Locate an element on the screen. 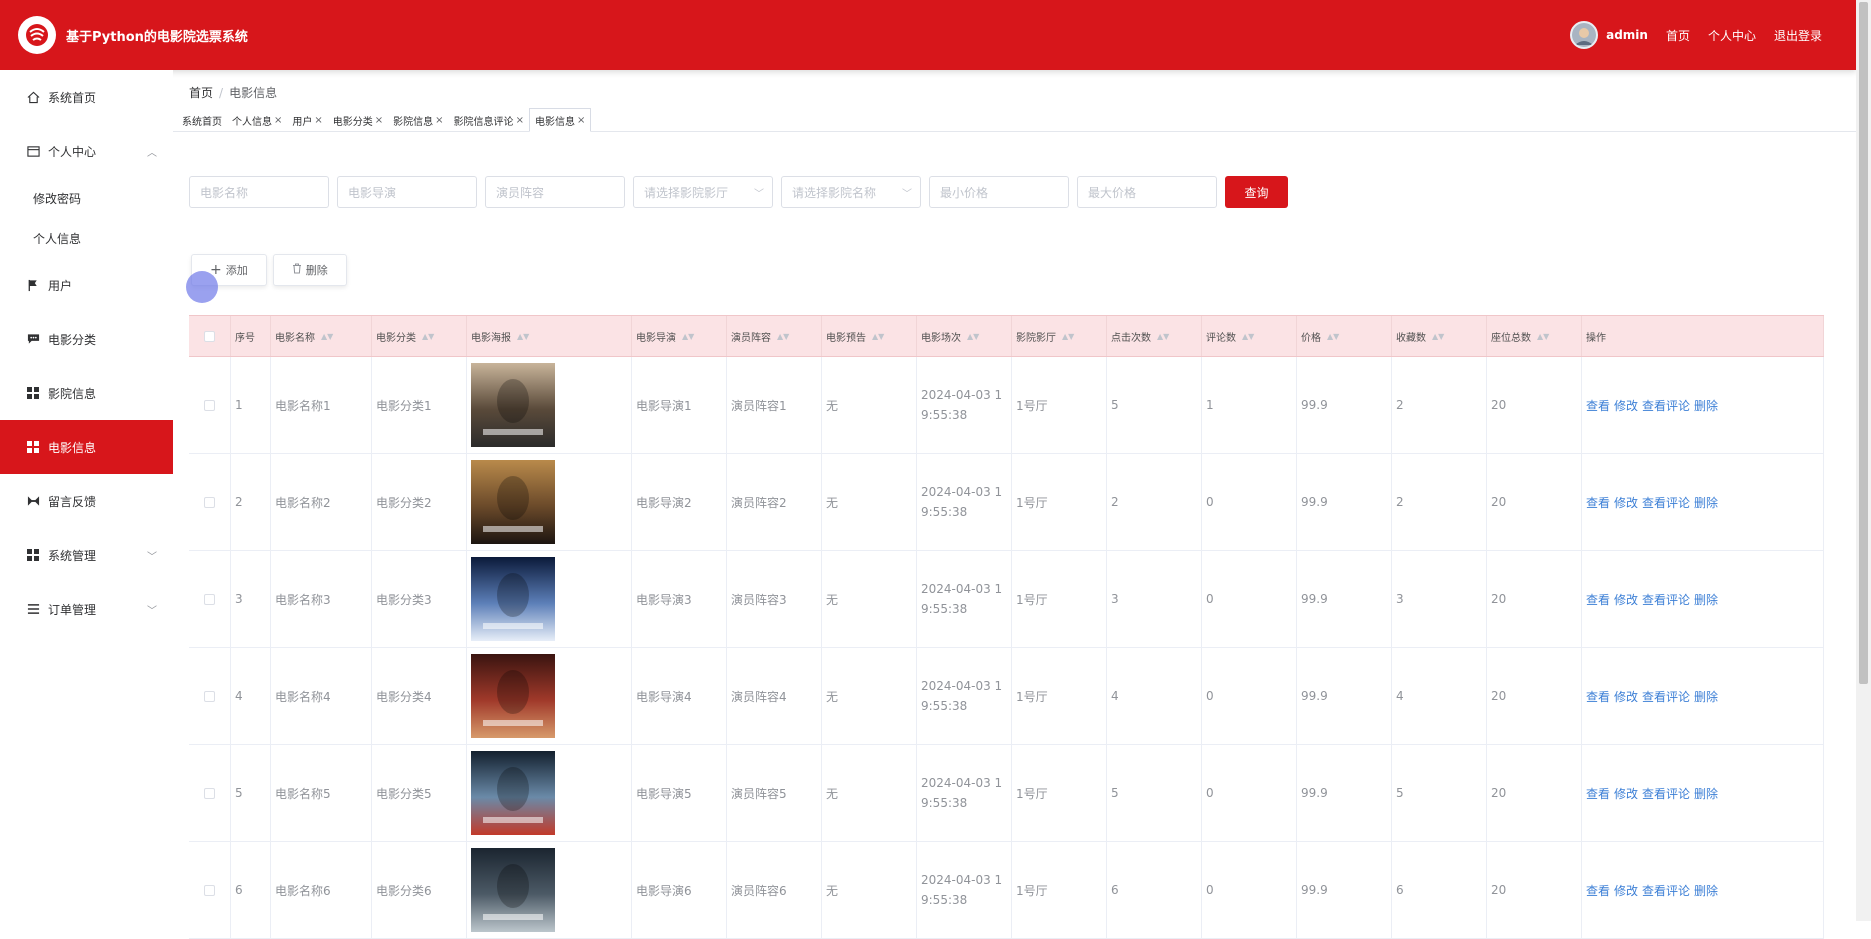 This screenshot has width=1871, height=939. sidebar-item-movie-info: 电影信息 is located at coordinates (86, 447).